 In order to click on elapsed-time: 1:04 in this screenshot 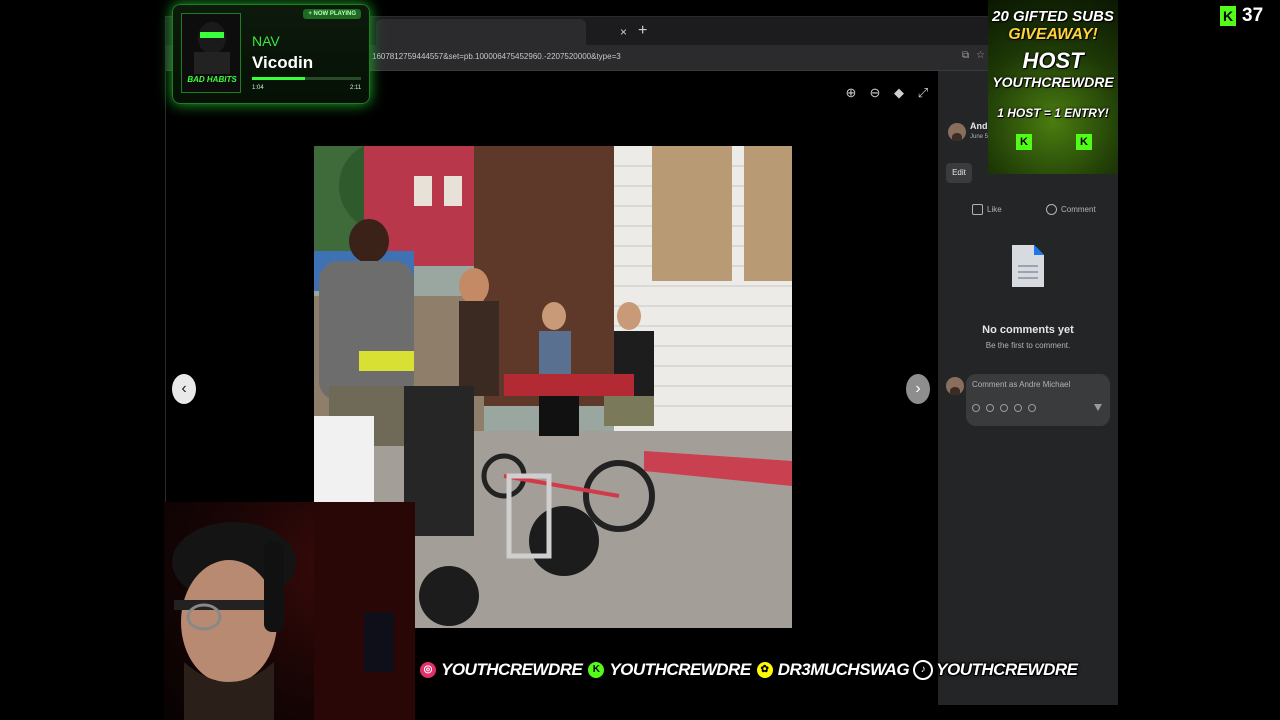, I will do `click(258, 88)`.